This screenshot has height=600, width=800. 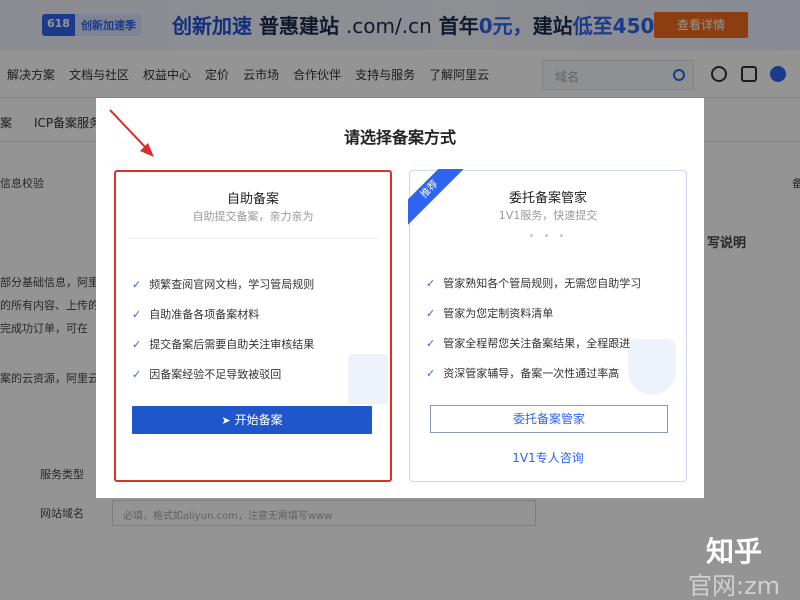 What do you see at coordinates (734, 551) in the screenshot?
I see `zhihu-watermark: 知乎` at bounding box center [734, 551].